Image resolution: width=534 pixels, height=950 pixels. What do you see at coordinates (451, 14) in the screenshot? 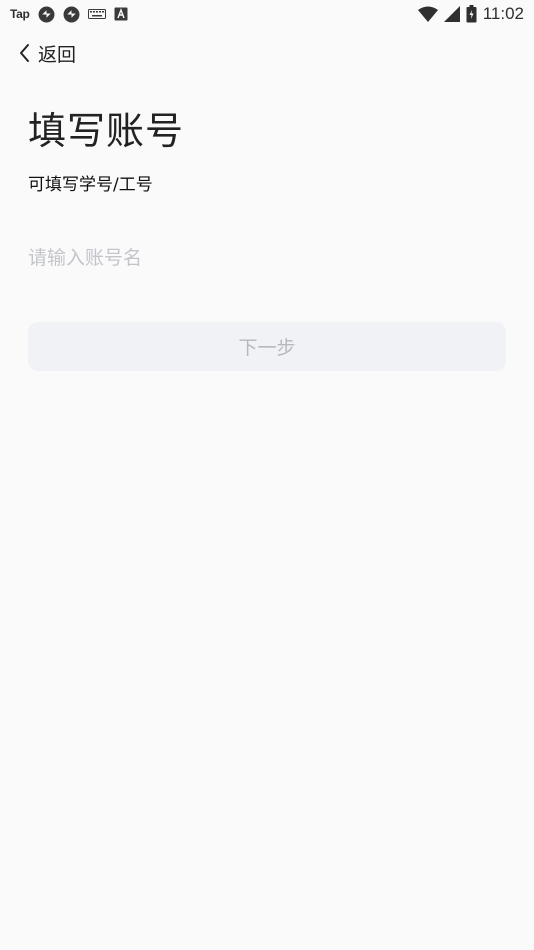
I see `signal-icon` at bounding box center [451, 14].